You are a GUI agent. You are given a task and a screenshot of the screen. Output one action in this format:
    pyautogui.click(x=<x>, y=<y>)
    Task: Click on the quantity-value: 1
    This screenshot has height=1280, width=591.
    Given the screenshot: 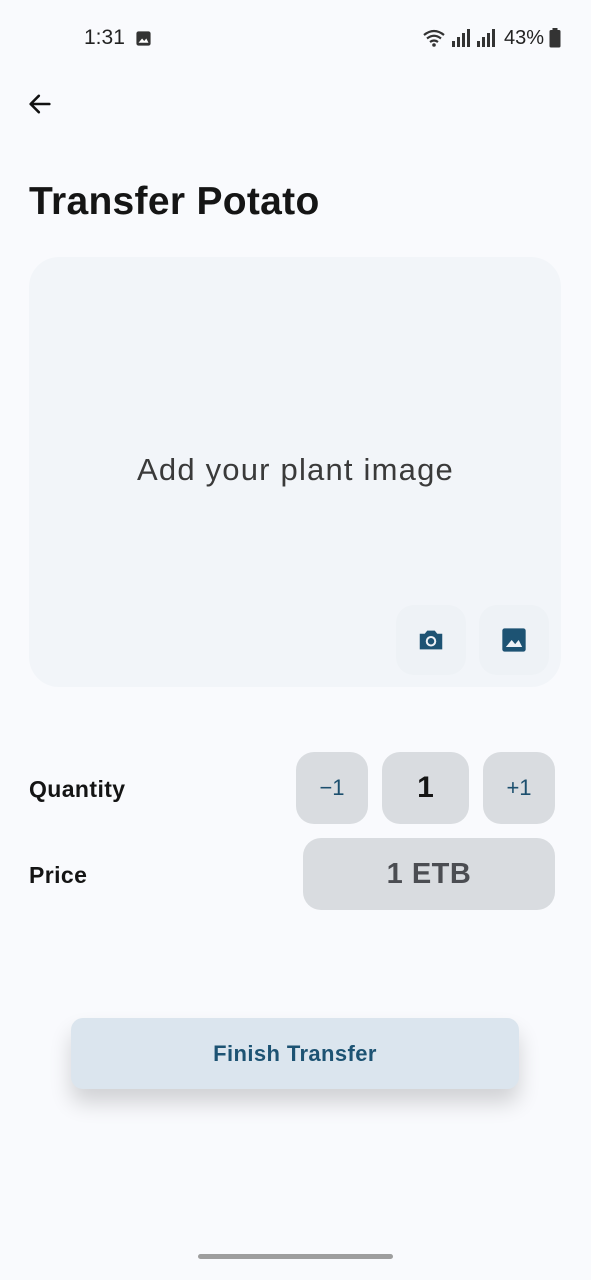 What is the action you would take?
    pyautogui.click(x=425, y=788)
    